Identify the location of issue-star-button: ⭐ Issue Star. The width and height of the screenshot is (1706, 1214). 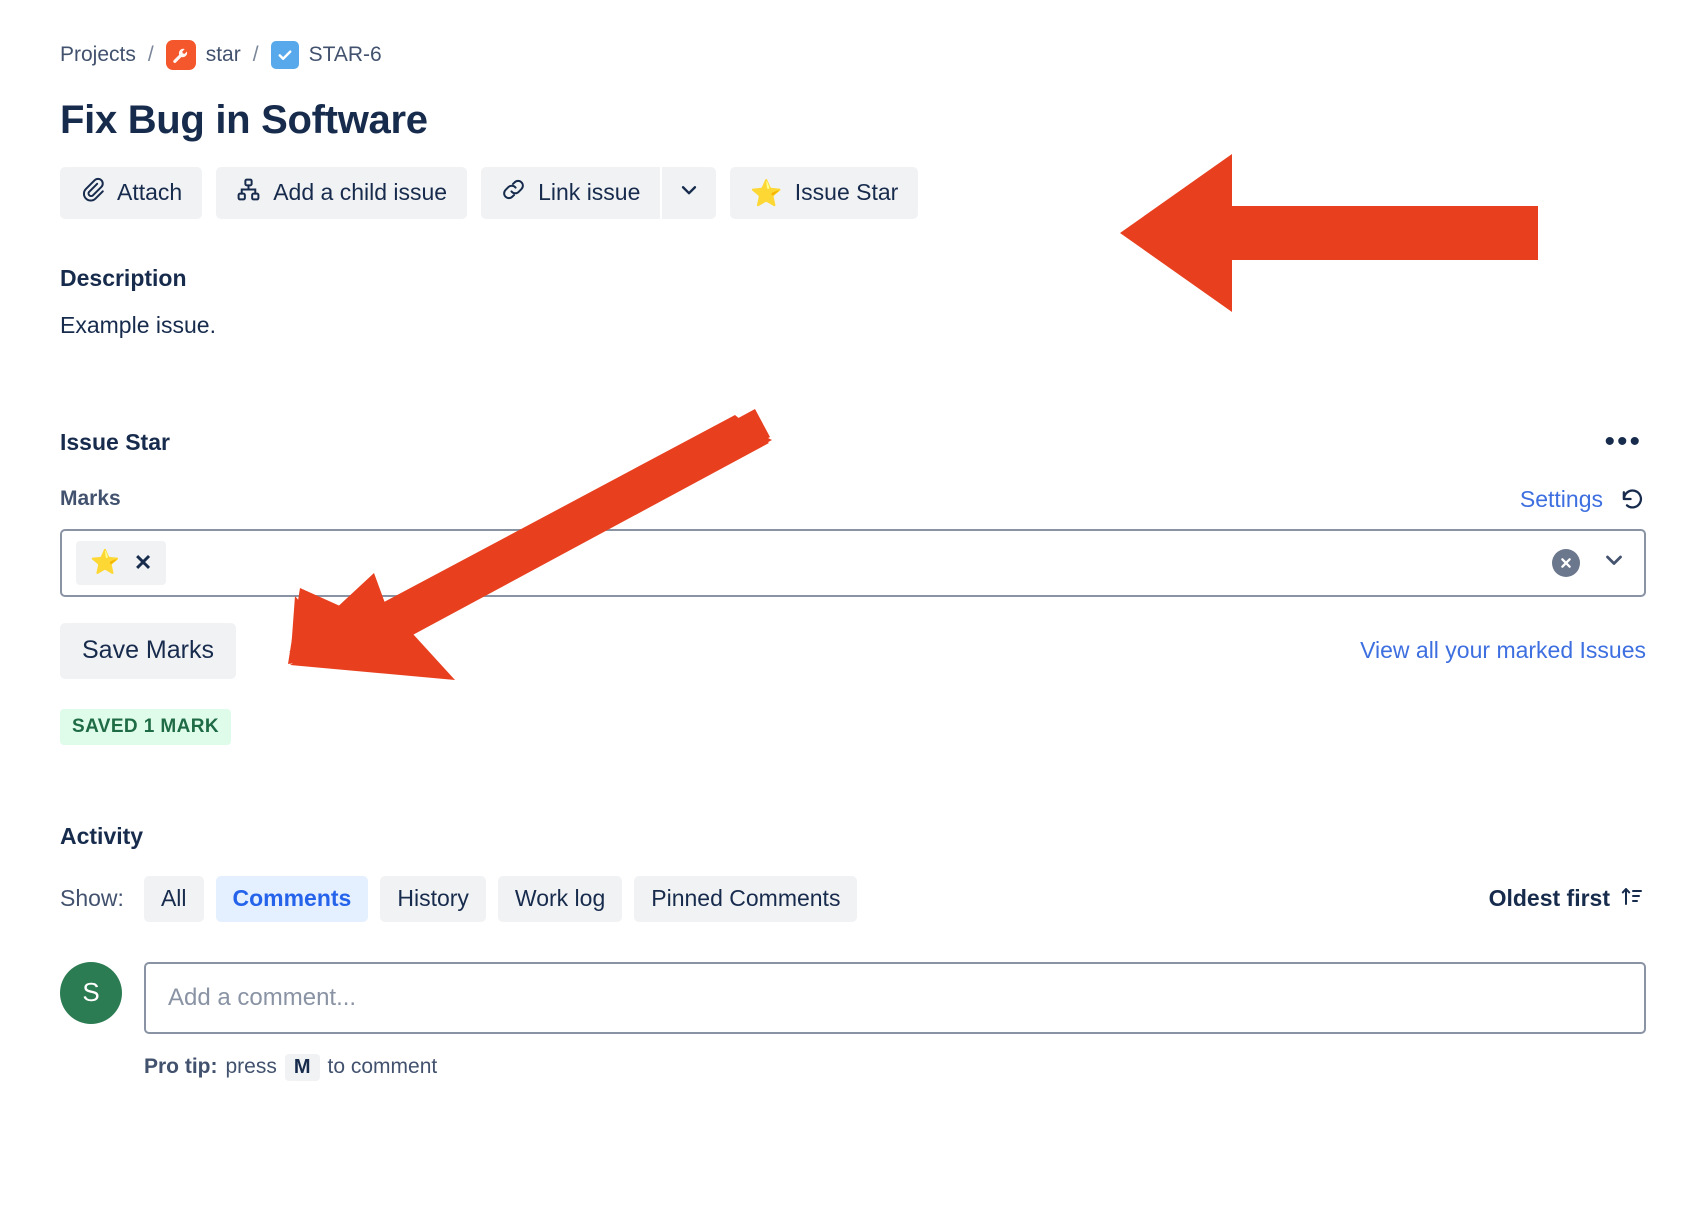
(824, 192).